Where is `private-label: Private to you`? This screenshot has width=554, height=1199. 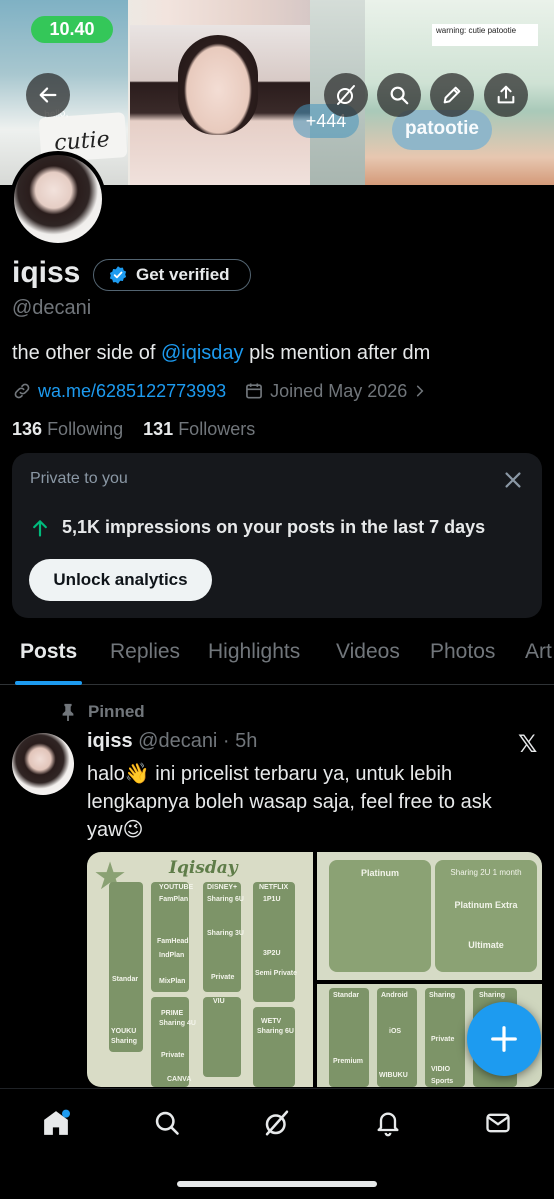
private-label: Private to you is located at coordinates (79, 478).